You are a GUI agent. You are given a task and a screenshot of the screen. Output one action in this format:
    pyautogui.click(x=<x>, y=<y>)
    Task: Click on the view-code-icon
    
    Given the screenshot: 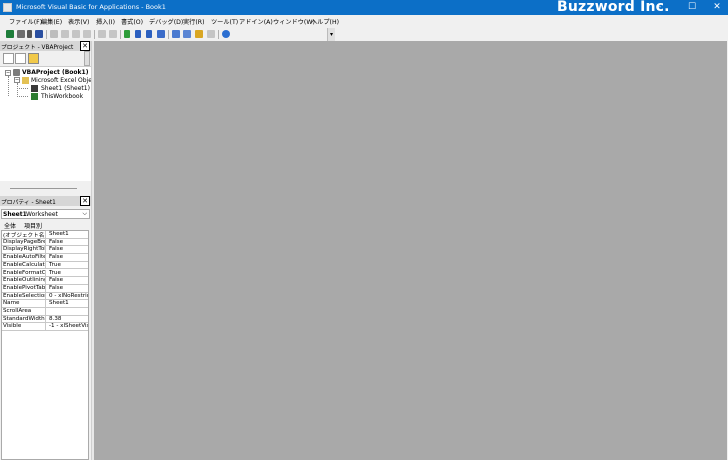 What is the action you would take?
    pyautogui.click(x=8, y=58)
    